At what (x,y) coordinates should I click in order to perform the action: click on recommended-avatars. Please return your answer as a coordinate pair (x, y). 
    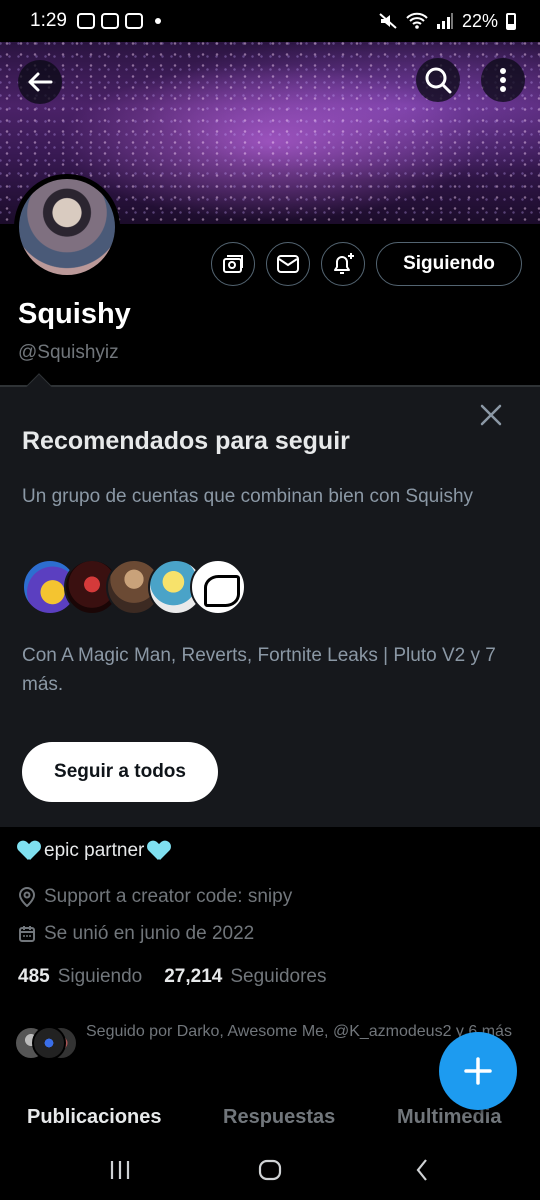
    Looking at the image, I should click on (134, 588).